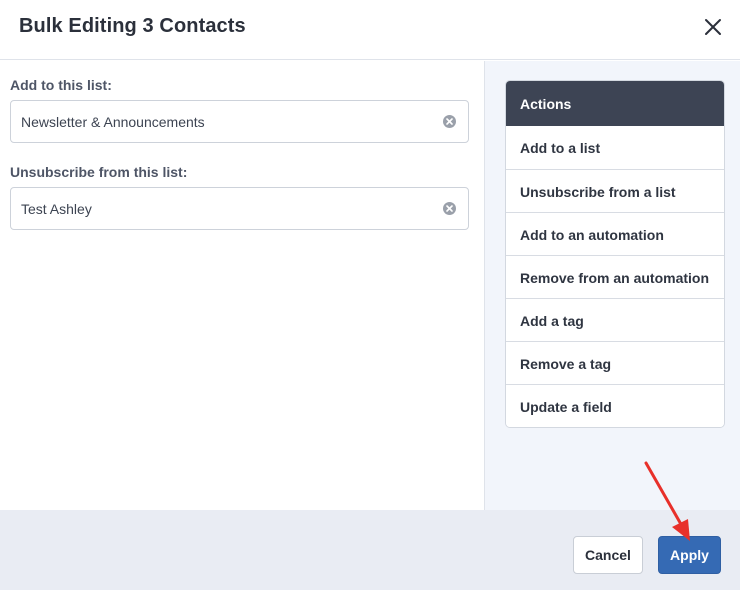  Describe the element at coordinates (689, 555) in the screenshot. I see `apply-button: Apply` at that location.